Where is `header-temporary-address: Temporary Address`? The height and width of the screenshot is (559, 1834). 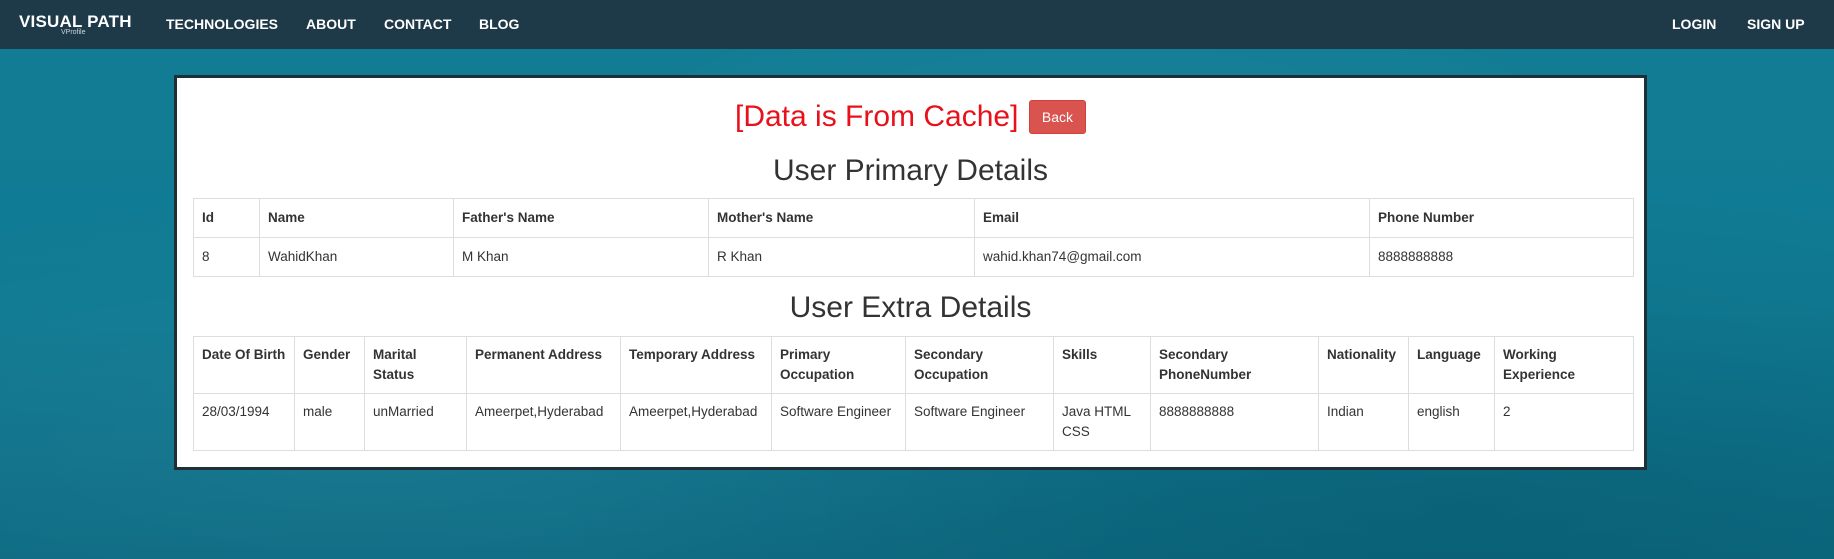 header-temporary-address: Temporary Address is located at coordinates (696, 365).